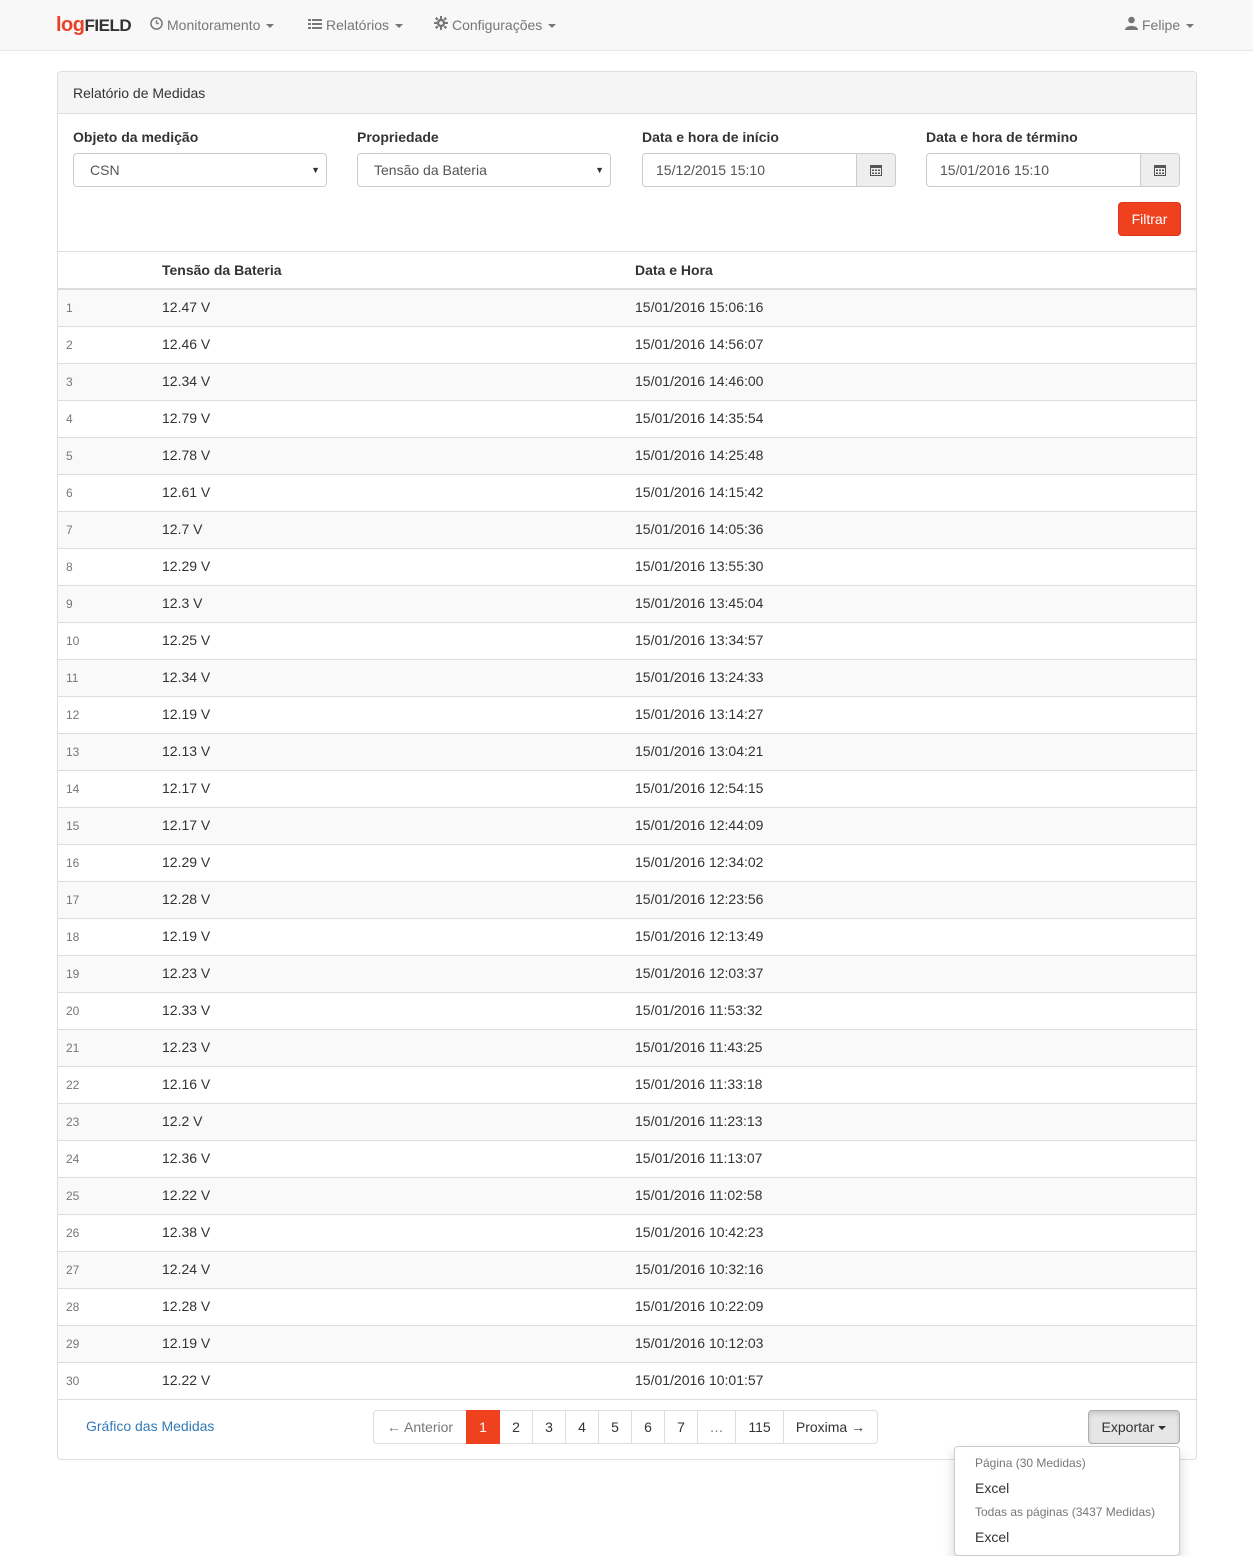 The width and height of the screenshot is (1253, 1556). What do you see at coordinates (356, 25) in the screenshot?
I see `menu-relatorios: Relatórios` at bounding box center [356, 25].